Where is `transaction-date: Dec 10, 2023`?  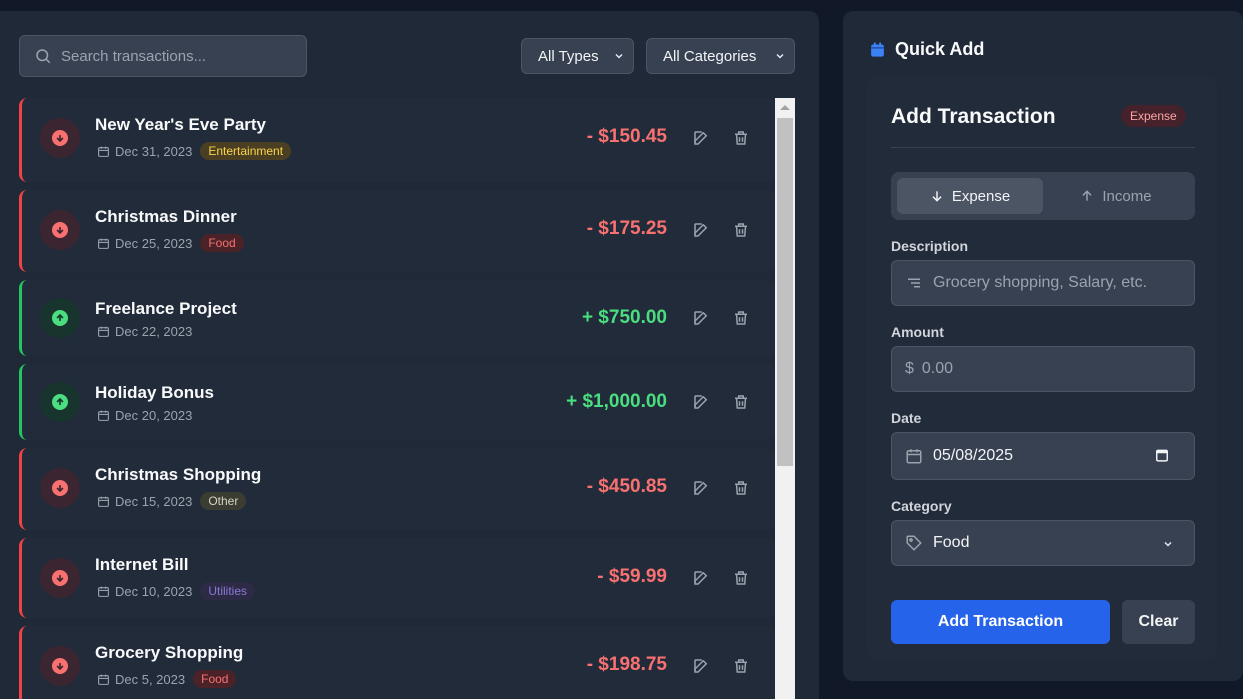 transaction-date: Dec 10, 2023 is located at coordinates (154, 591).